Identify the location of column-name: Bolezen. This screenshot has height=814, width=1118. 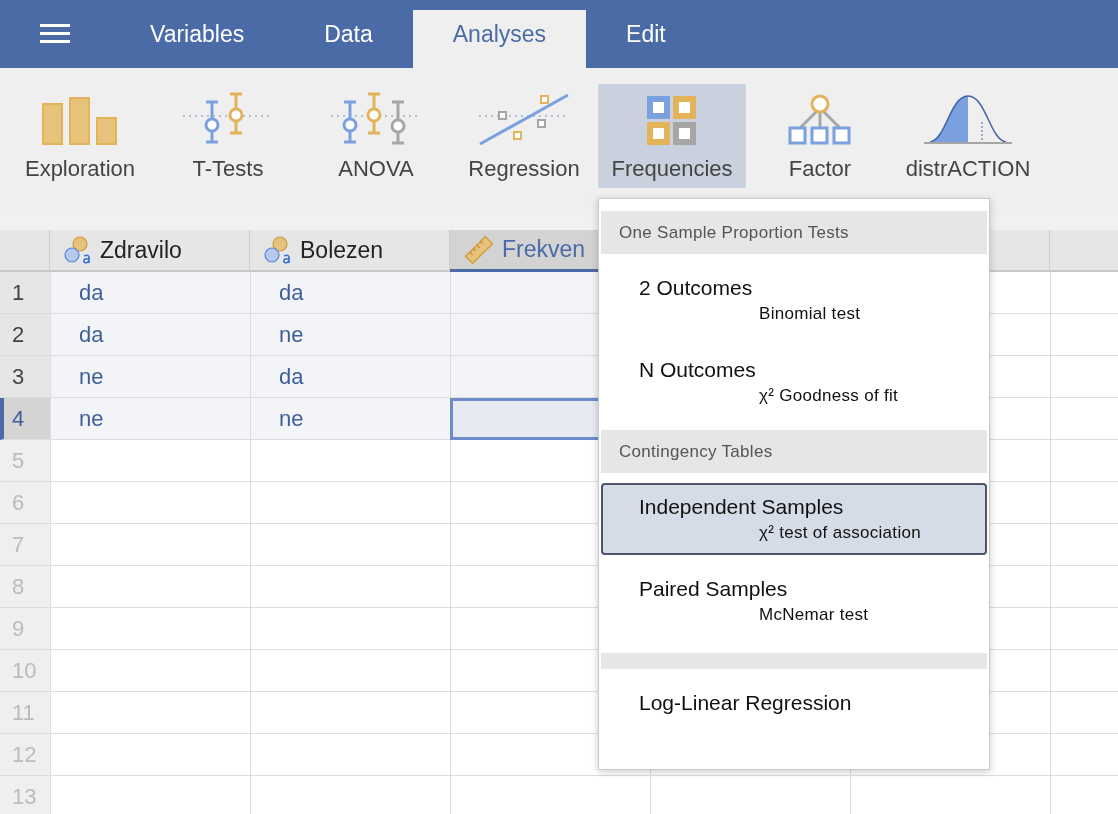
(342, 250).